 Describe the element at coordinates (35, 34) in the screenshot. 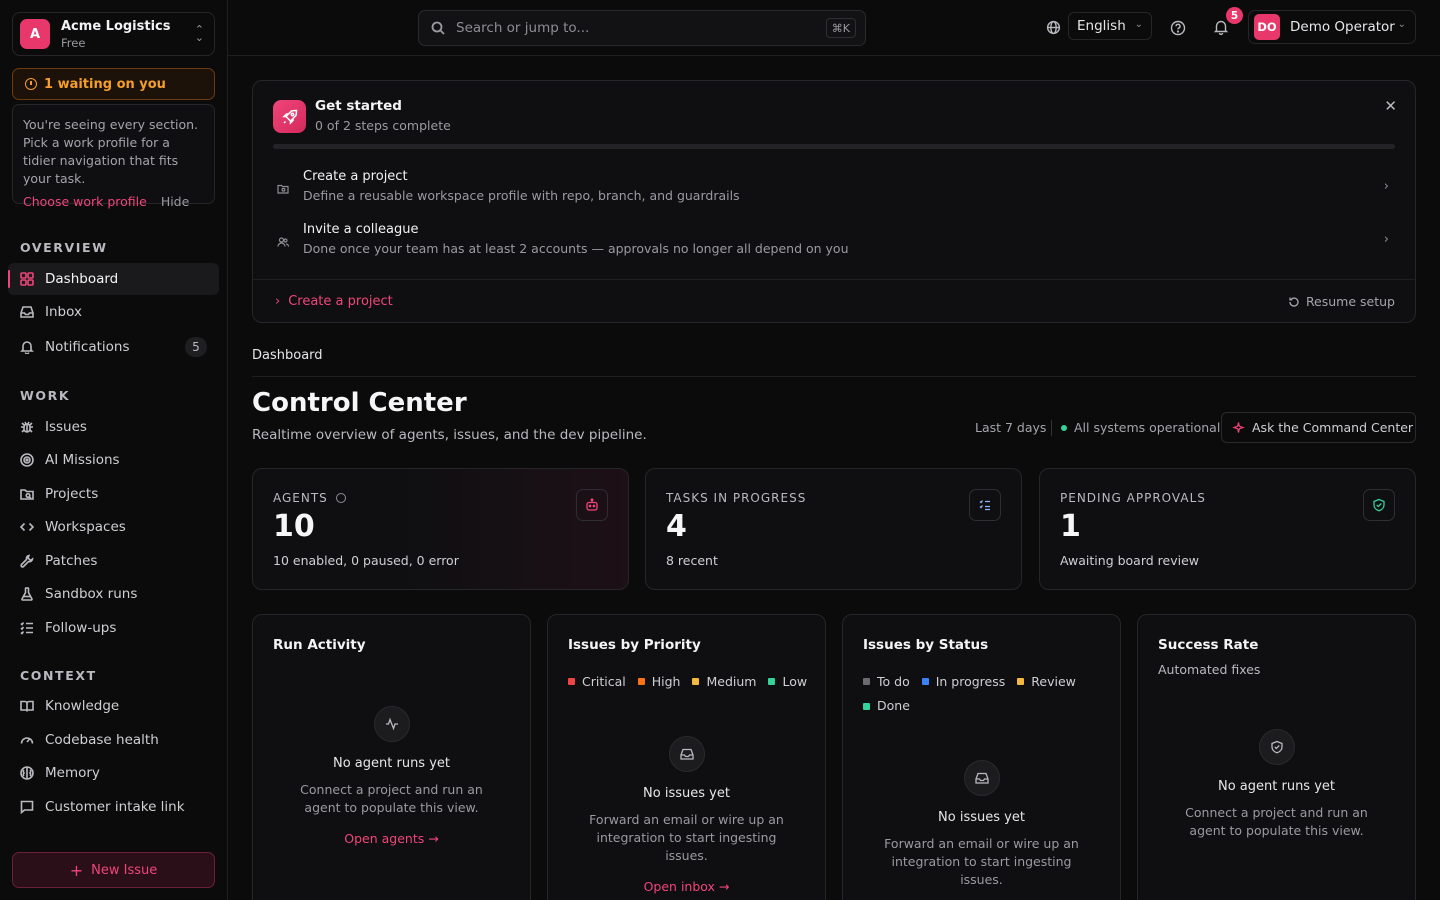

I see `org-logo: A` at that location.